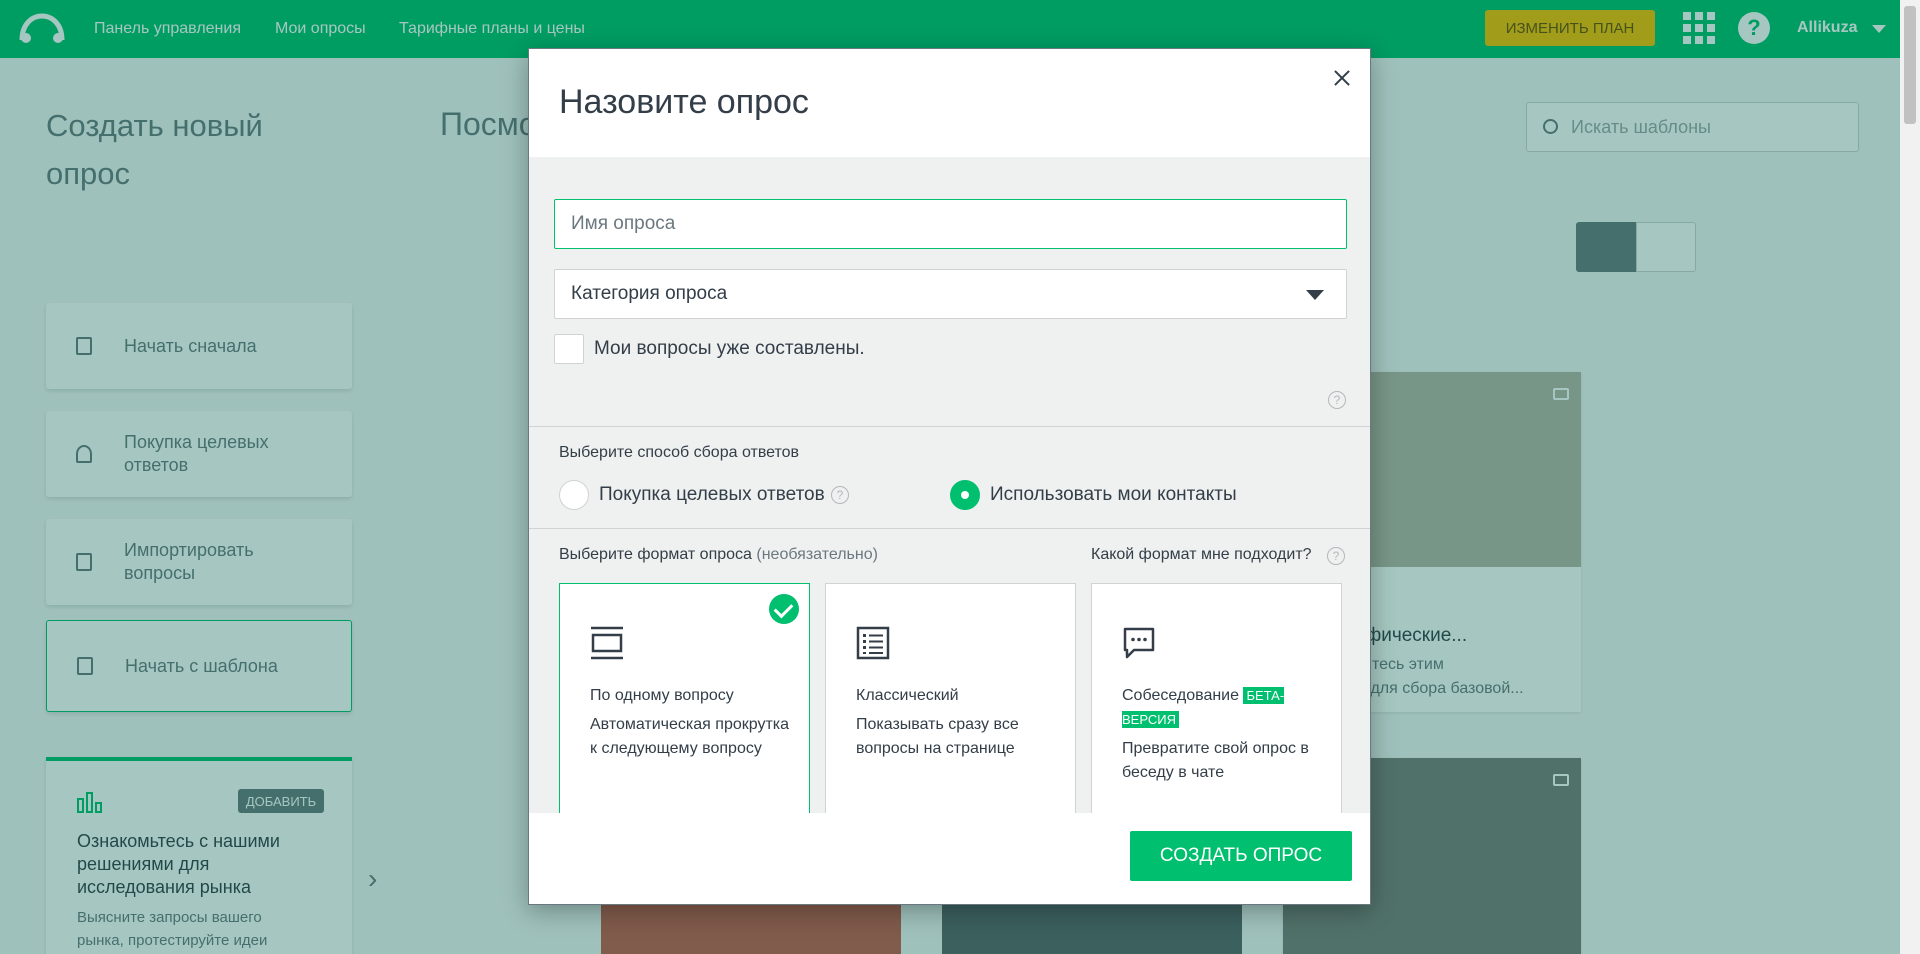 The width and height of the screenshot is (1920, 954). I want to click on survey-name-input, so click(950, 224).